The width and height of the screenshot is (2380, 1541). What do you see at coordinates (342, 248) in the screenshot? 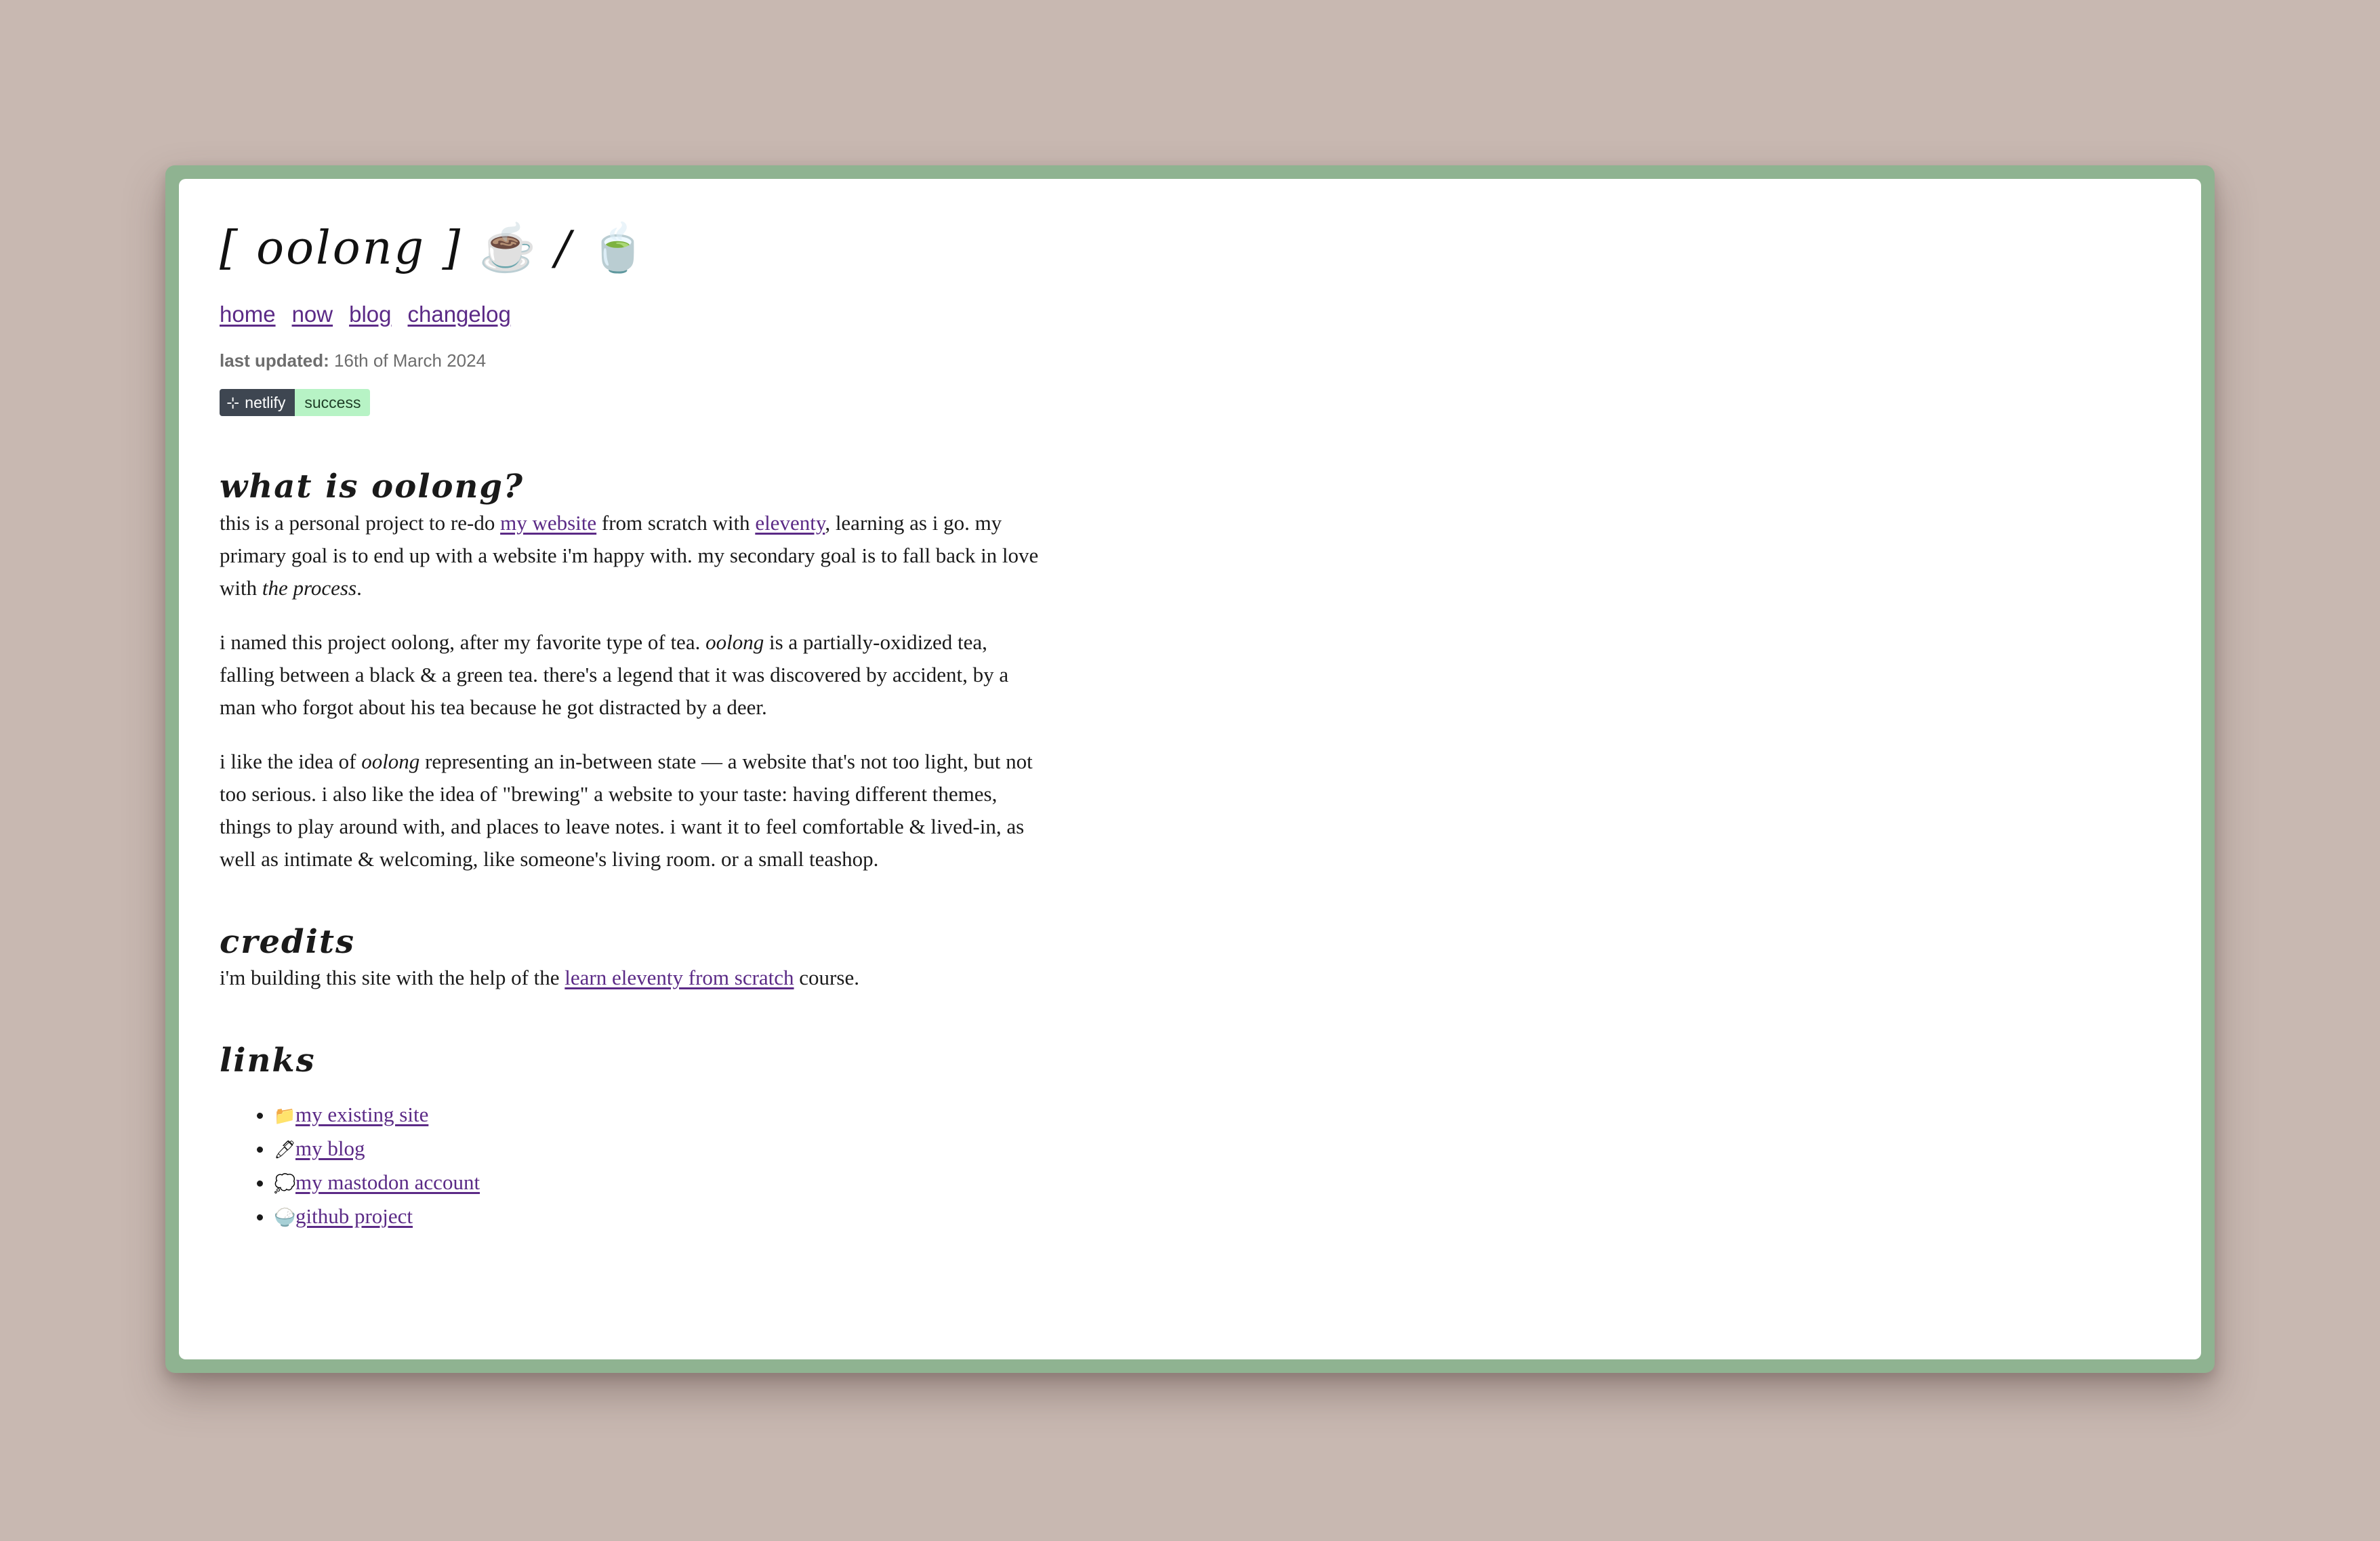
I see `site-title-text: [ oolong ]` at bounding box center [342, 248].